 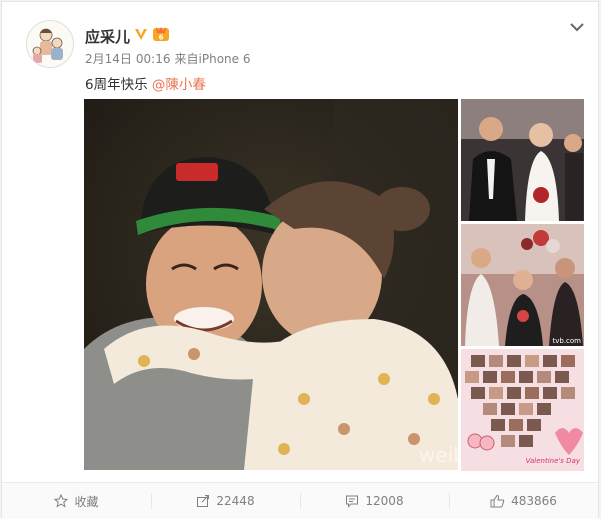 I want to click on repost-button: 22448, so click(x=225, y=501).